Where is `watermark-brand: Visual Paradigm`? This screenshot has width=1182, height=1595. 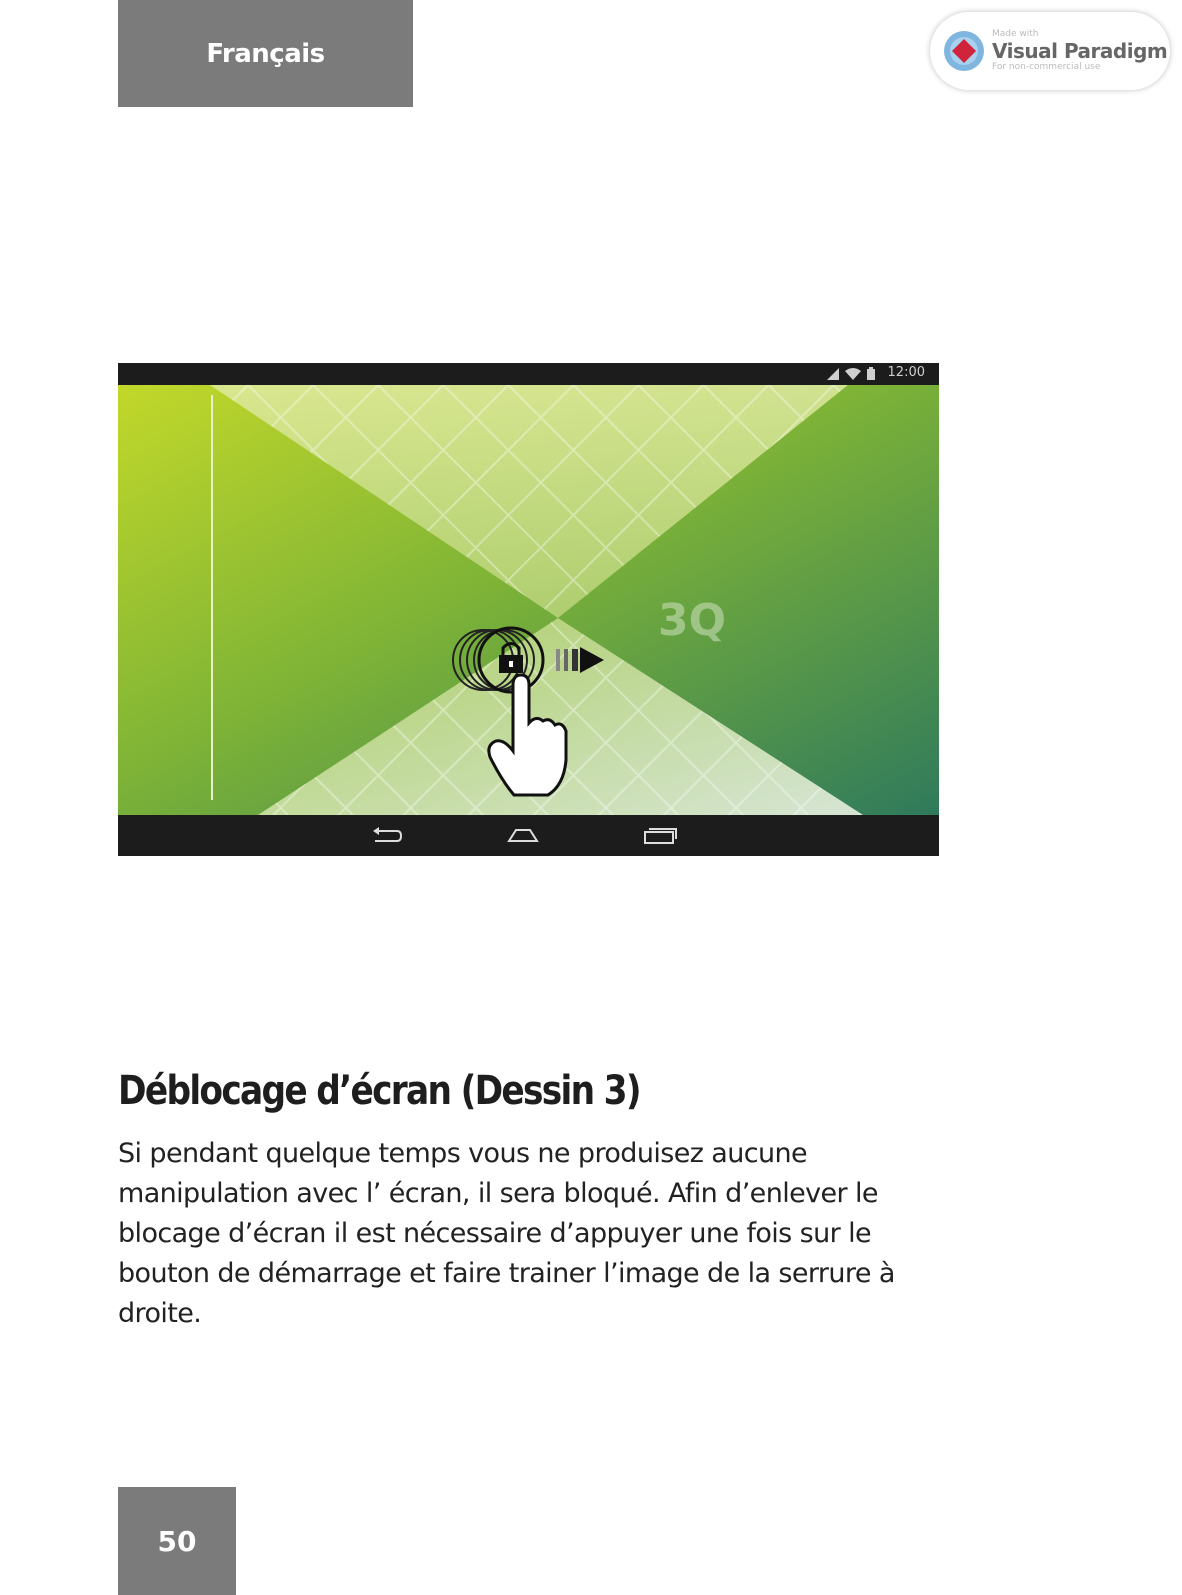
watermark-brand: Visual Paradigm is located at coordinates (1080, 51).